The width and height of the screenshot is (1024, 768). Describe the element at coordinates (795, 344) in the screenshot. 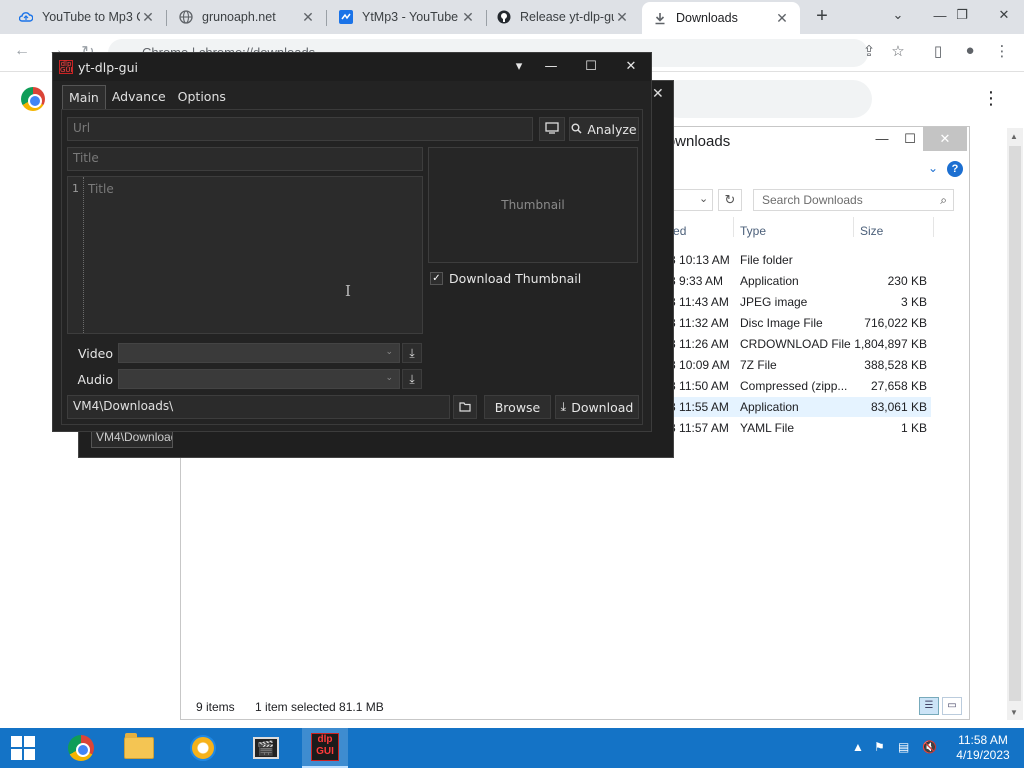

I see `file-type: CRDOWNLOAD File` at that location.